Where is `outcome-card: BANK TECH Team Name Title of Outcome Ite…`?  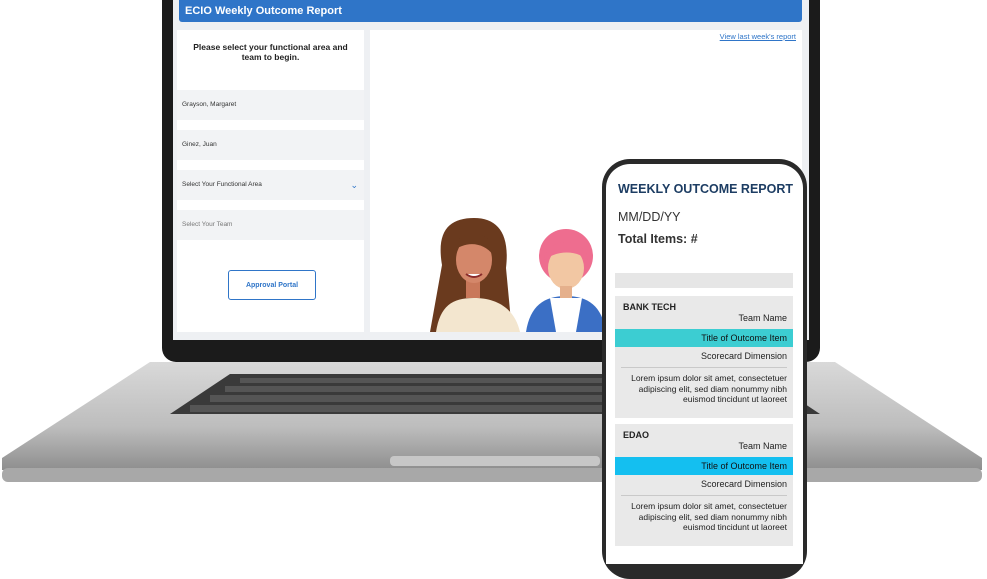
outcome-card: BANK TECH Team Name Title of Outcome Ite… is located at coordinates (704, 357).